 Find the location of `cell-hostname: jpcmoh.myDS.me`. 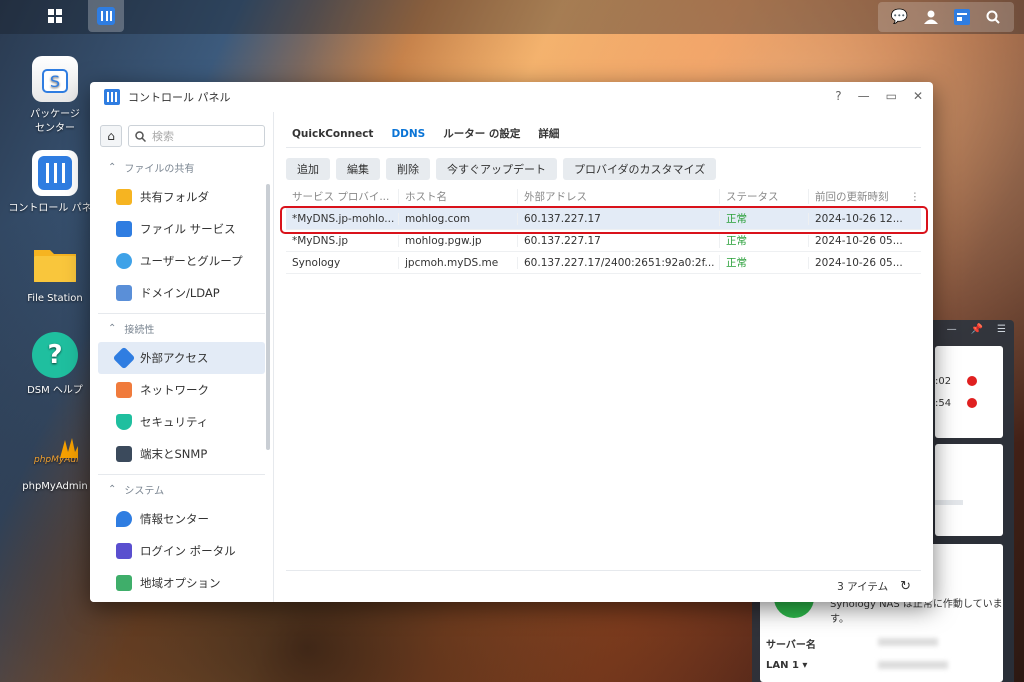

cell-hostname: jpcmoh.myDS.me is located at coordinates (457, 262).